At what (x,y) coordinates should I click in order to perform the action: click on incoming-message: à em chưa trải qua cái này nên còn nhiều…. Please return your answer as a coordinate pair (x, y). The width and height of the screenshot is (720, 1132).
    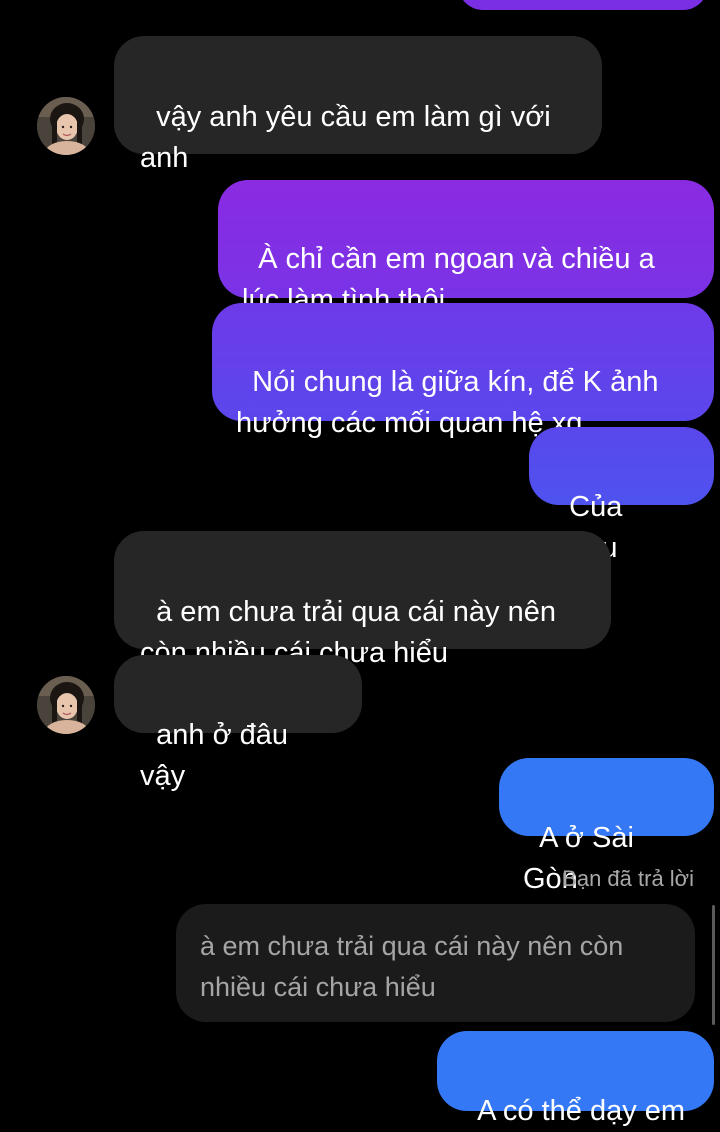
    Looking at the image, I should click on (362, 600).